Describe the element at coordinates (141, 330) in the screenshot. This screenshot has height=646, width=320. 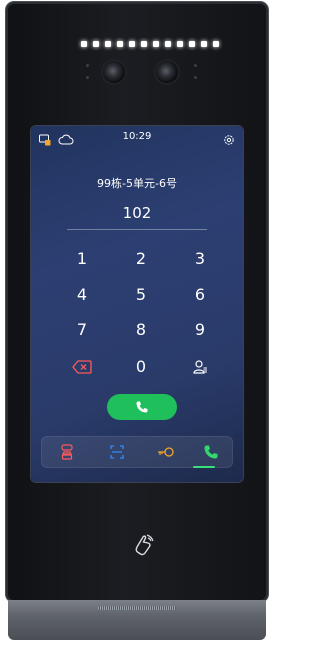
I see `key-8: 8` at that location.